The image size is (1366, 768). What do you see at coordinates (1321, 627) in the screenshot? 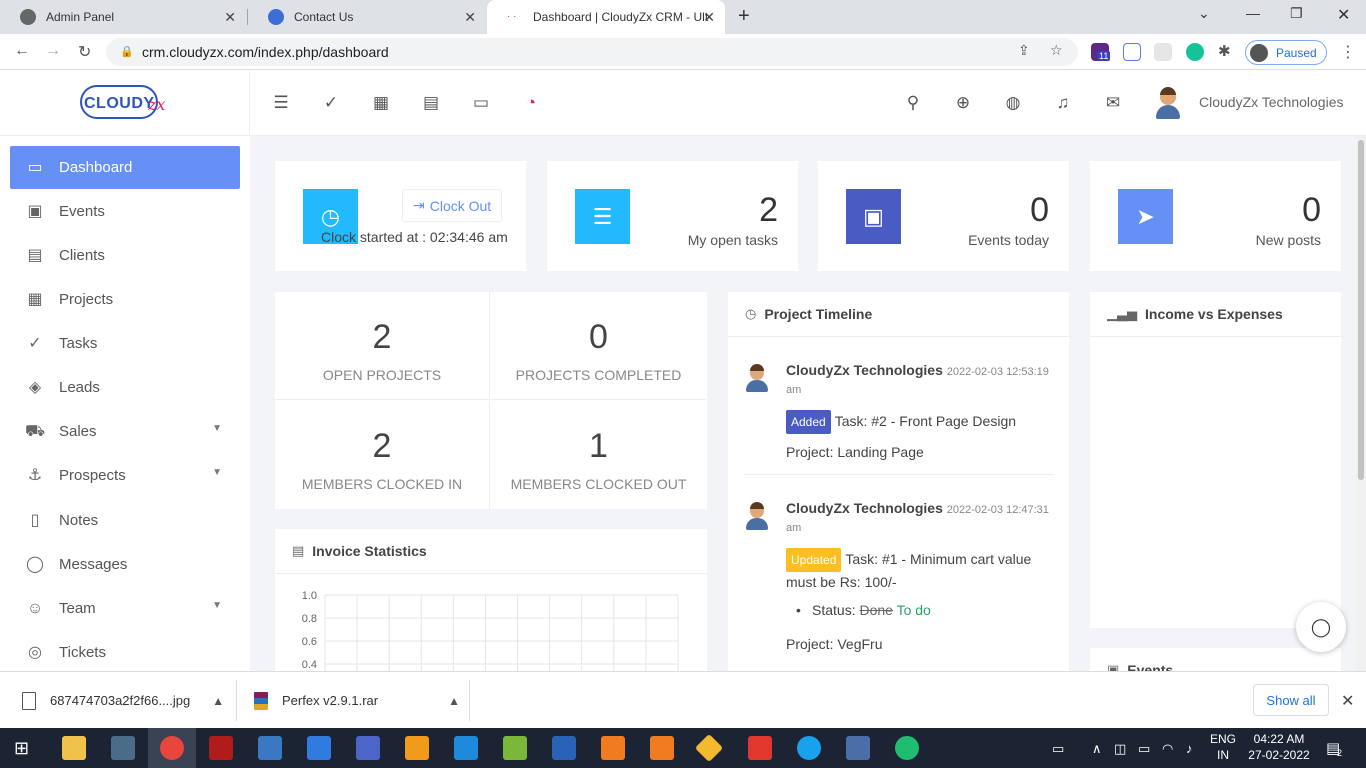
I see `chat-button: ◯` at bounding box center [1321, 627].